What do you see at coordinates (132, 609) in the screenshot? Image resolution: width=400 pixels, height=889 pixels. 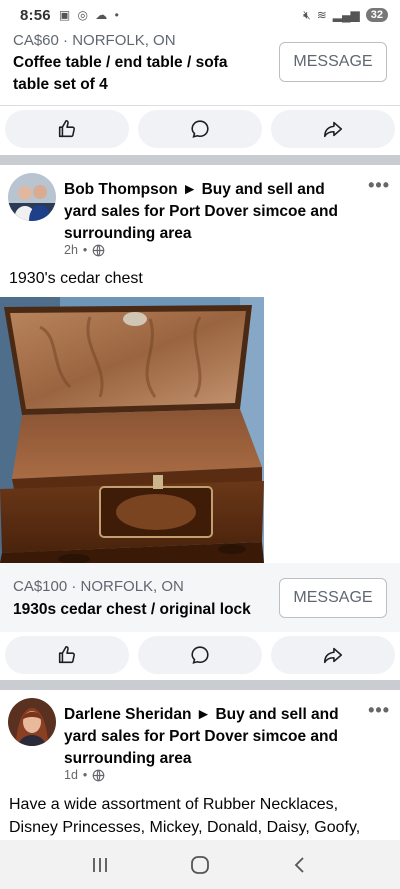 I see `listing-title: 1930s cedar chest / original lock` at bounding box center [132, 609].